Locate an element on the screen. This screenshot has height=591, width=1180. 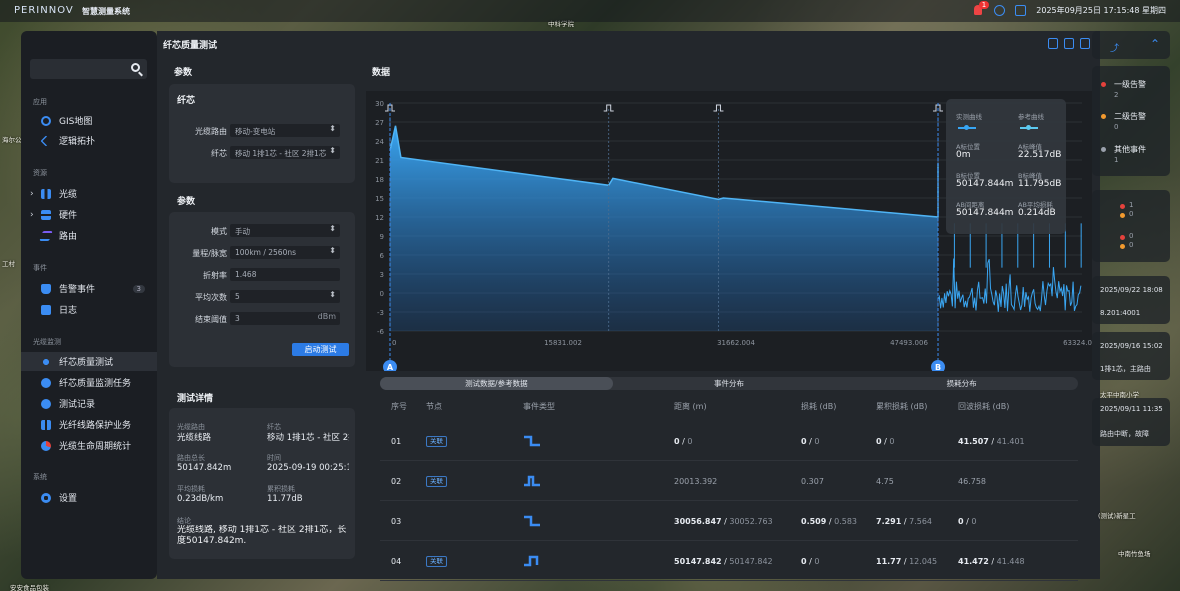
sidebar-item-gis: GIS地图 is located at coordinates (89, 120).